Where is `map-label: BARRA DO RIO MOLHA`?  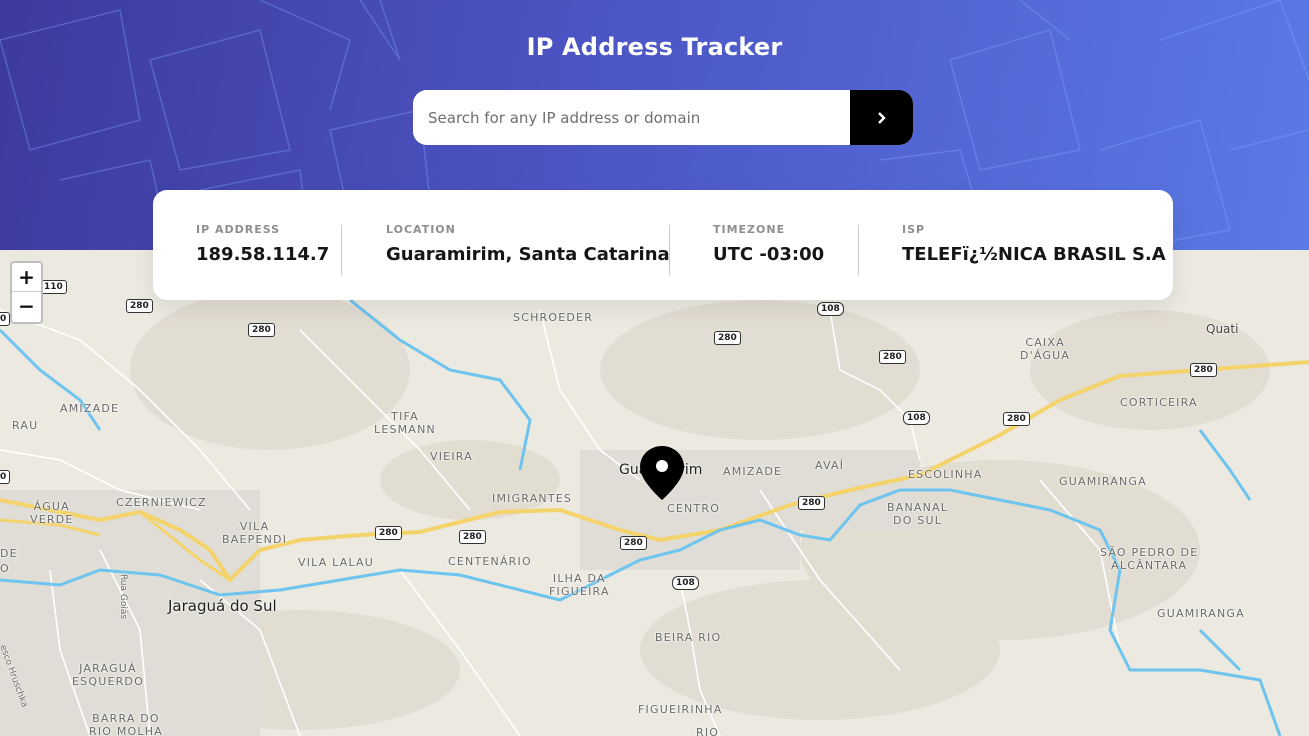
map-label: BARRA DO RIO MOLHA is located at coordinates (126, 724).